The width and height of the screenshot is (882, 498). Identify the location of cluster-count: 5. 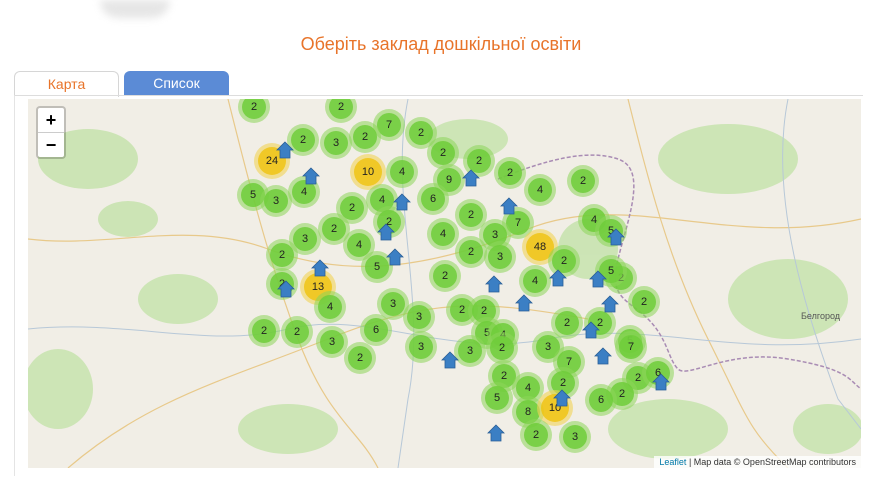
(497, 398).